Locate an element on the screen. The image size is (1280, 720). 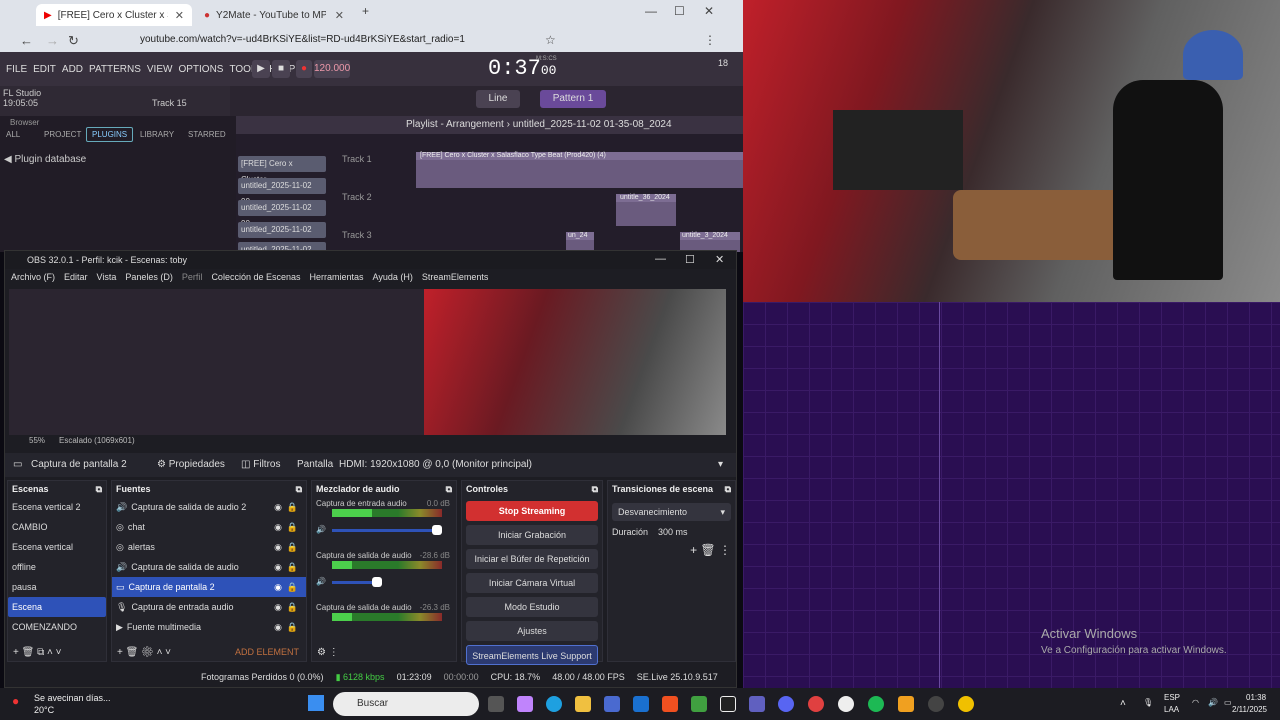
source-item: 🔊 Captura de salida de audio ◉ 🔒 is located at coordinates (209, 567).